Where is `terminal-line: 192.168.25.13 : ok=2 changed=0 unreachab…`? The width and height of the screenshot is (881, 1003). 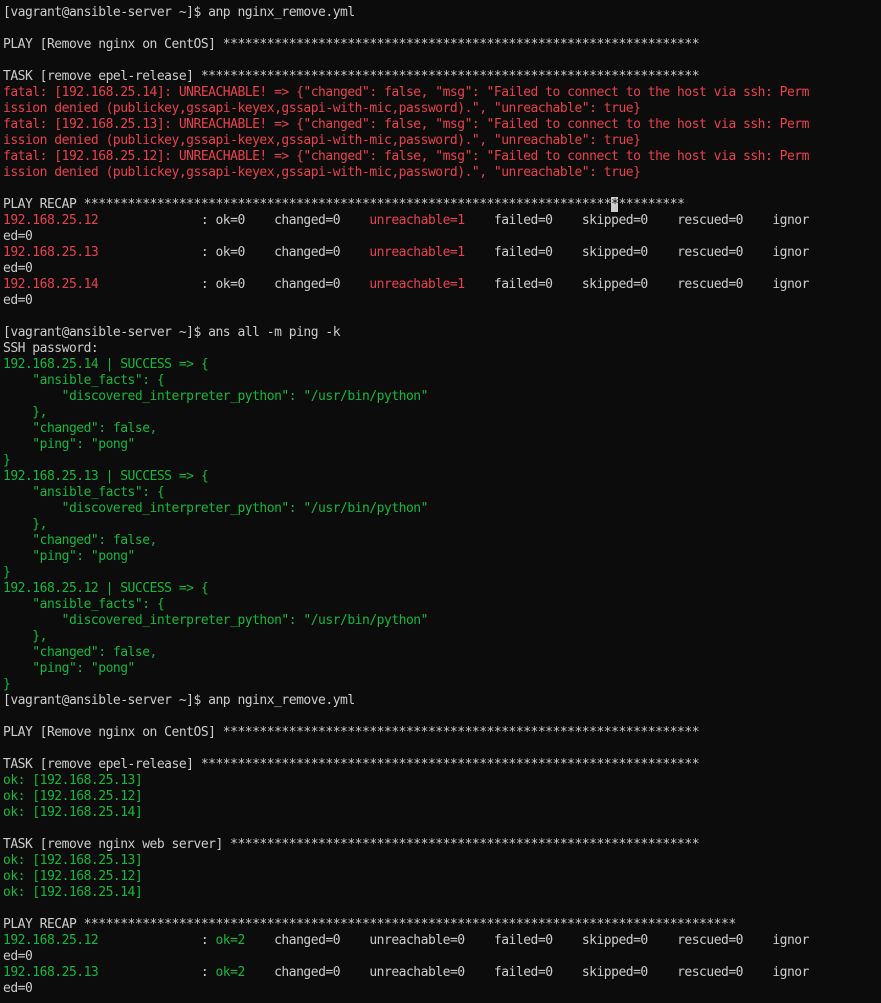
terminal-line: 192.168.25.13 : ok=2 changed=0 unreachab… is located at coordinates (440, 973).